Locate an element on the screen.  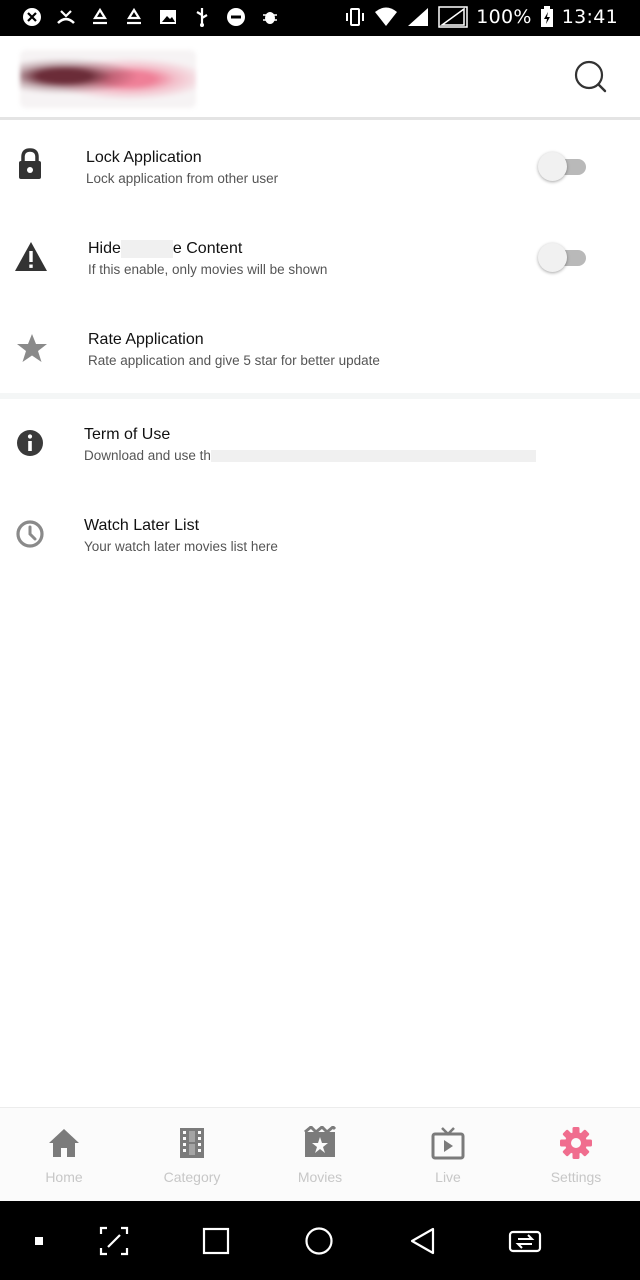
setting-subtitle: Download and use th is located at coordinates (310, 455).